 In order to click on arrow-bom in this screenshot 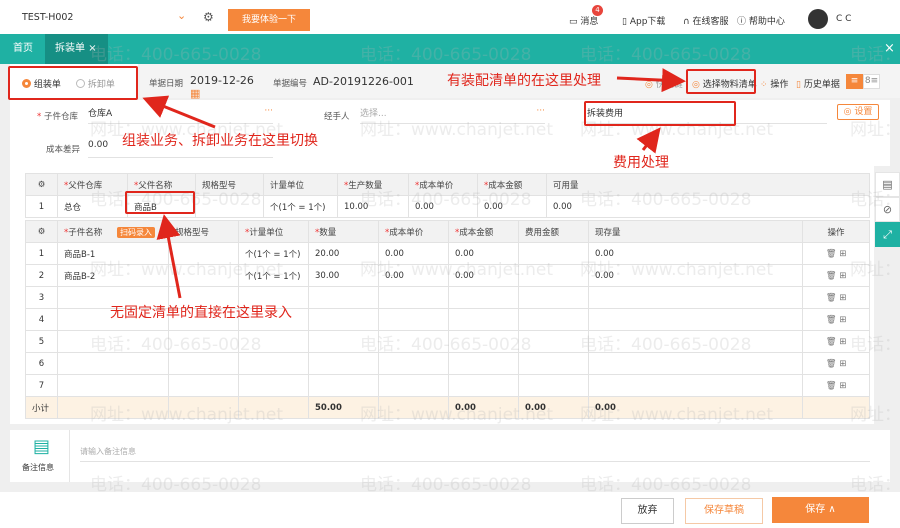, I will do `click(651, 80)`.